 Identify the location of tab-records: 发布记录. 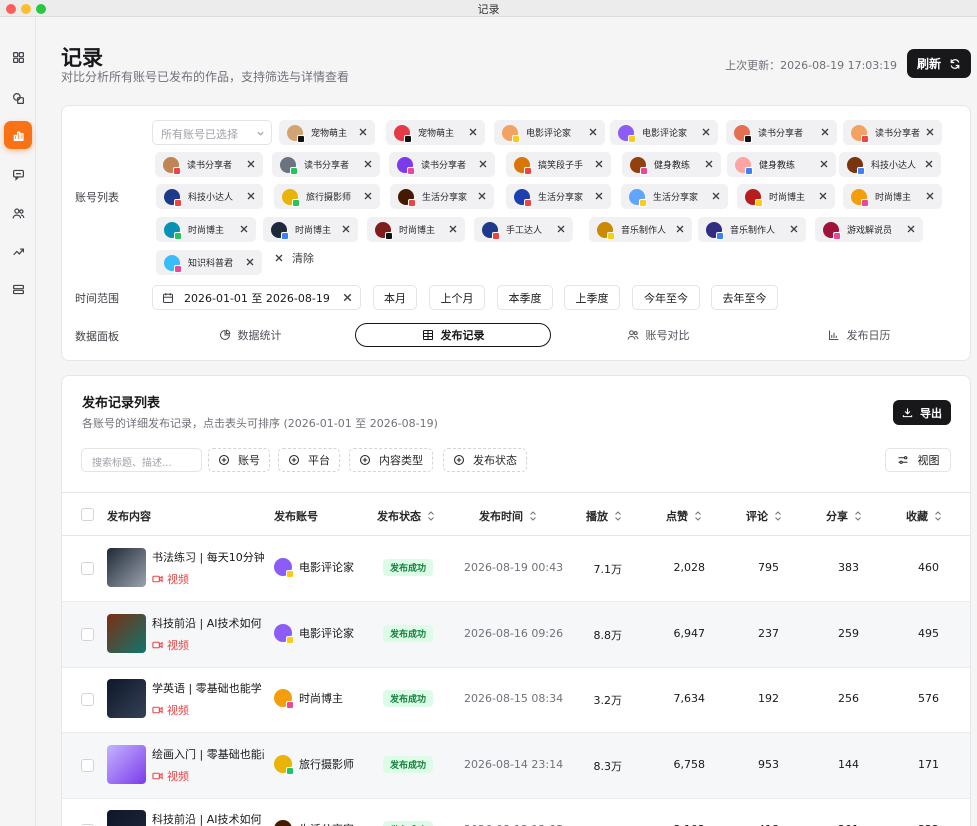
(453, 335).